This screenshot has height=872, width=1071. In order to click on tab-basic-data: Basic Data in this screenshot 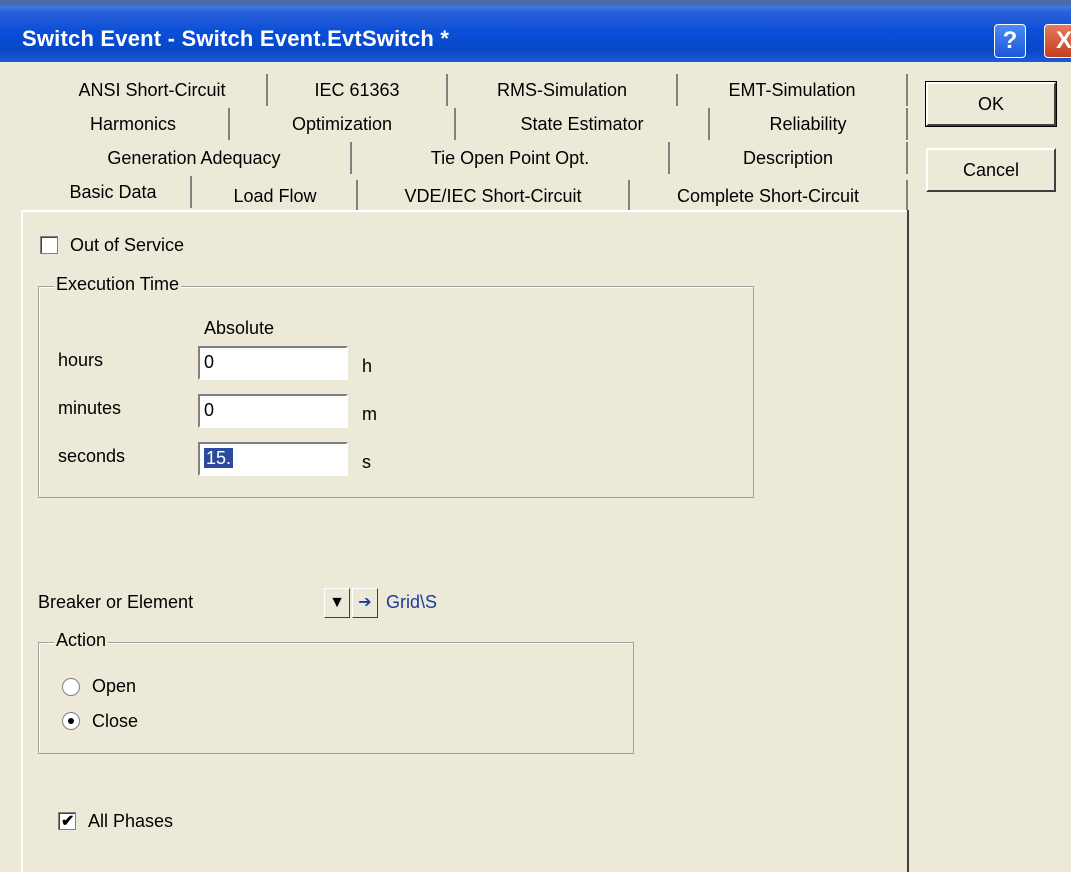, I will do `click(114, 192)`.